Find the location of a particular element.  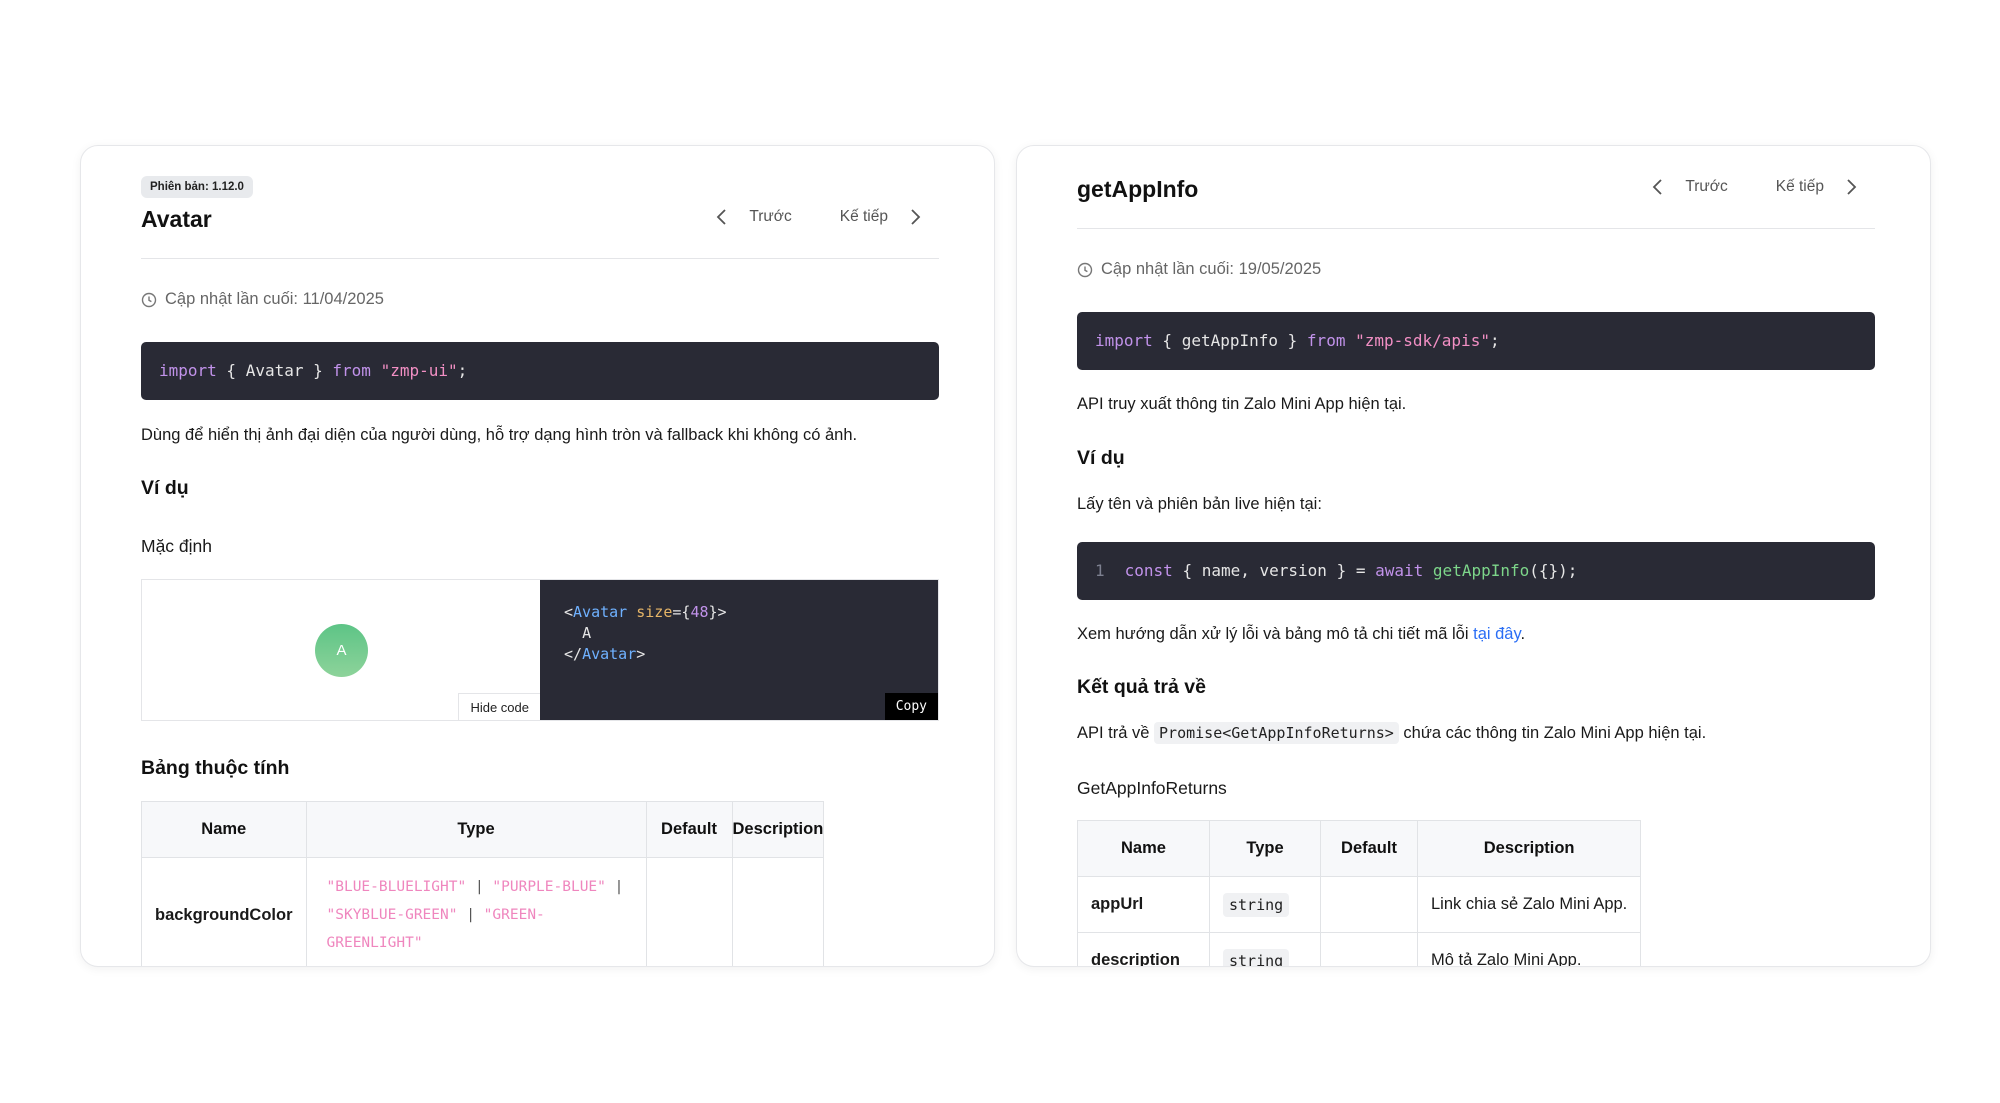

example-description: Lấy tên và phiên bản live hiện tại: is located at coordinates (1199, 504).